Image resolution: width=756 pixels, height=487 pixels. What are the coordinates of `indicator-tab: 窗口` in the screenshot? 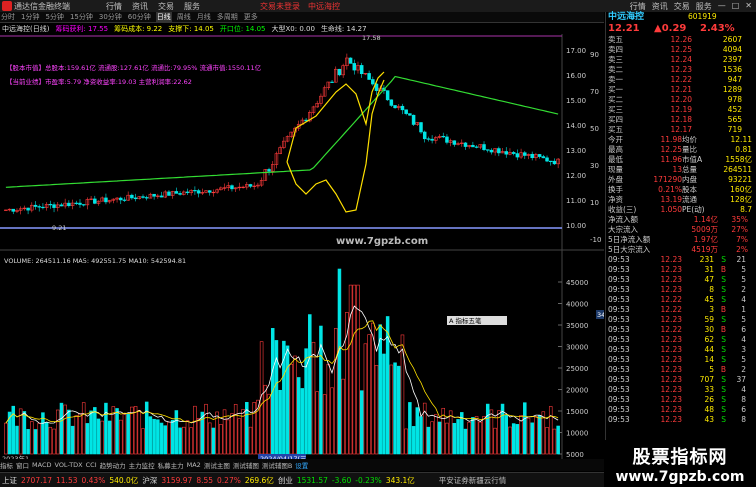 It's located at (22, 465).